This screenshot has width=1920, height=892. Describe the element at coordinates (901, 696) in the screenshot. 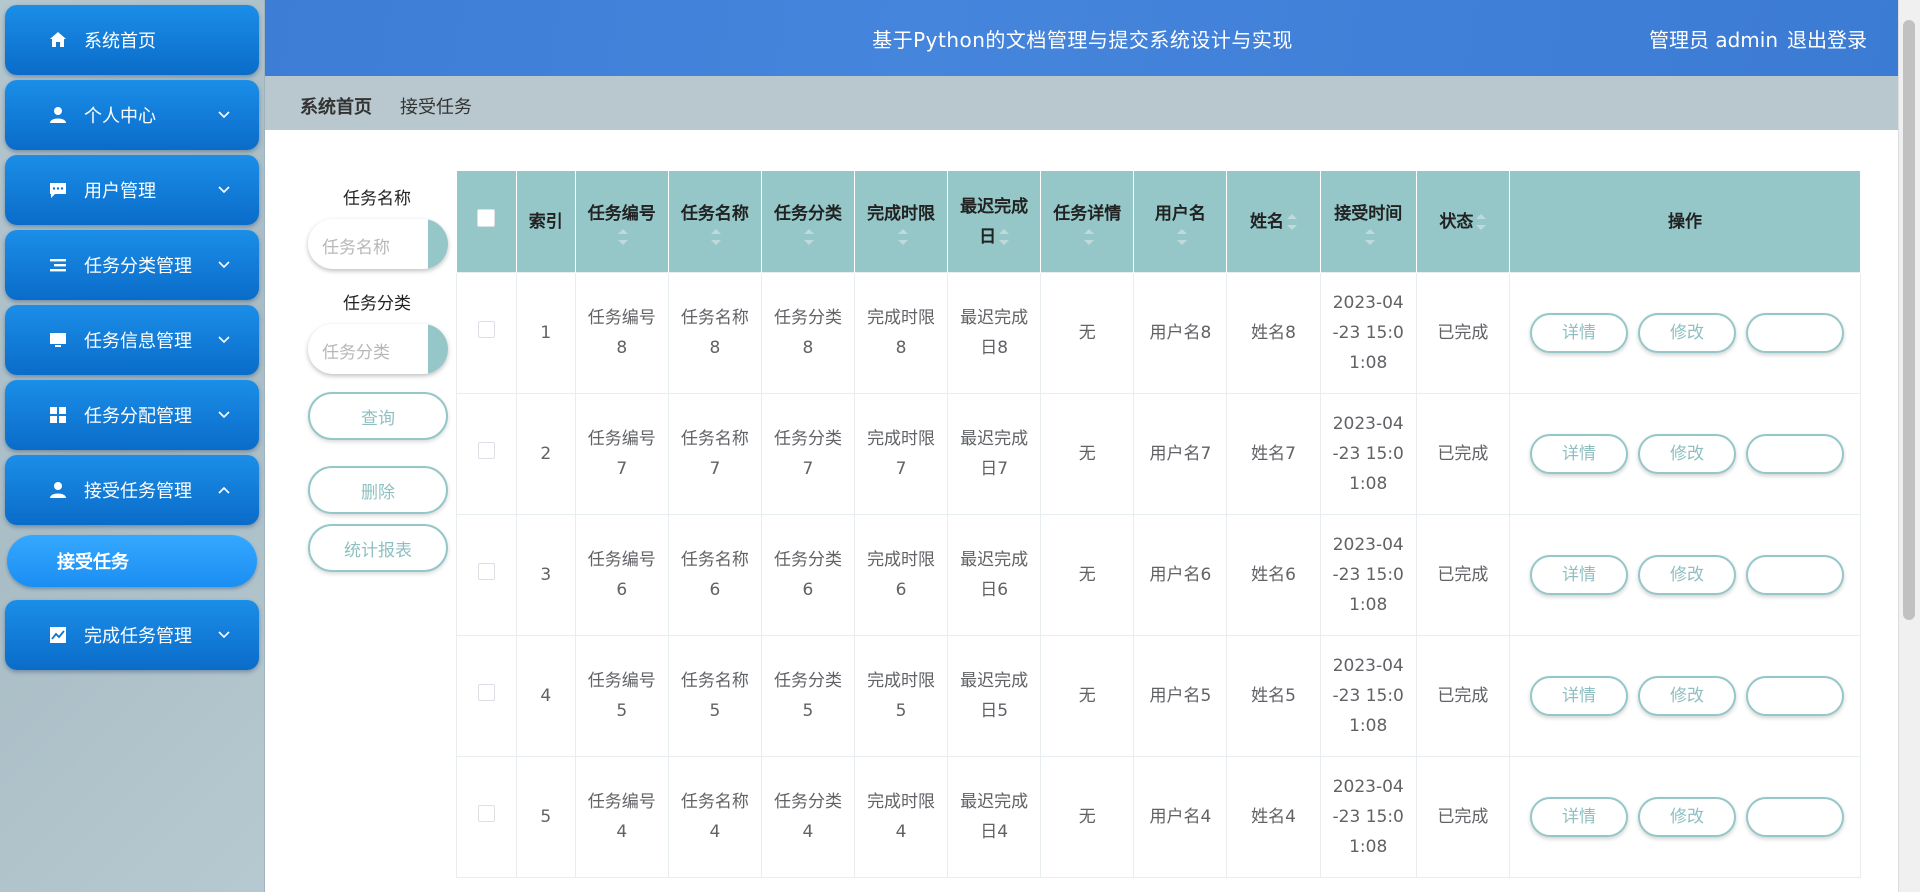

I see `cell-deadline: 完成时限 5` at that location.